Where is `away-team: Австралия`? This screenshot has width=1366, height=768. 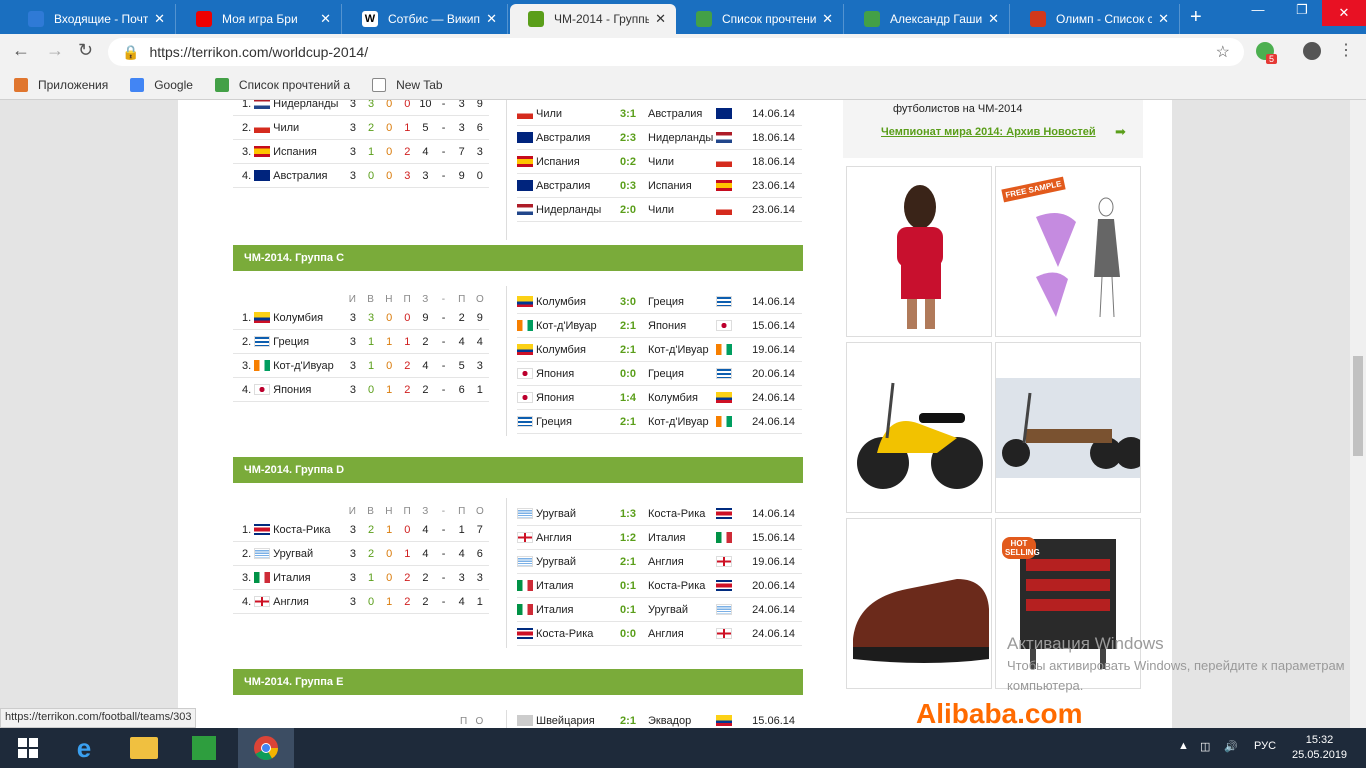
away-team: Австралия is located at coordinates (682, 114).